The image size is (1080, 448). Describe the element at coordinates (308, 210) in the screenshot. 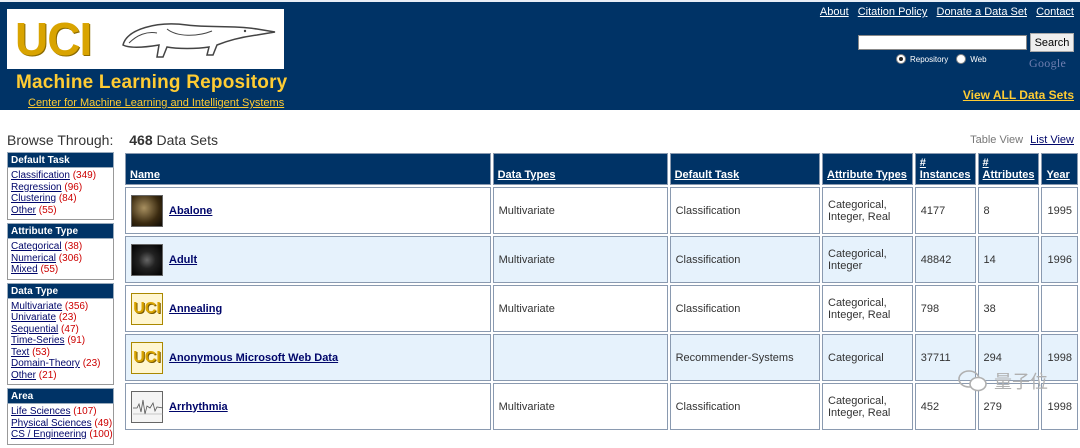

I see `cell-name: Abalone` at that location.